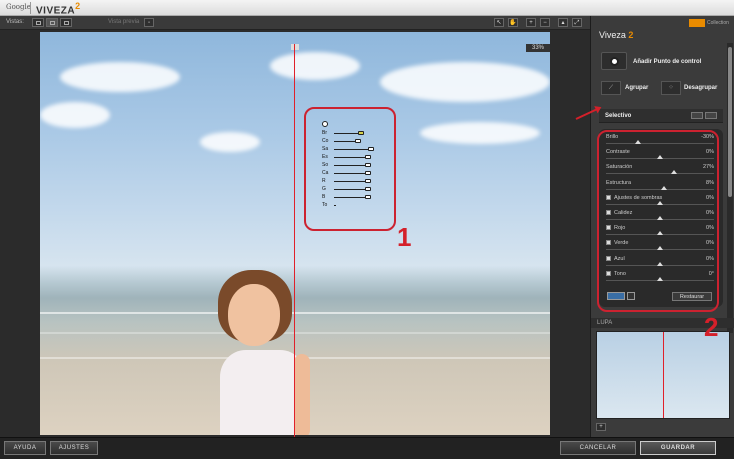 This screenshot has width=734, height=459. What do you see at coordinates (538, 48) in the screenshot?
I see `zoom-level-readout: 33%` at bounding box center [538, 48].